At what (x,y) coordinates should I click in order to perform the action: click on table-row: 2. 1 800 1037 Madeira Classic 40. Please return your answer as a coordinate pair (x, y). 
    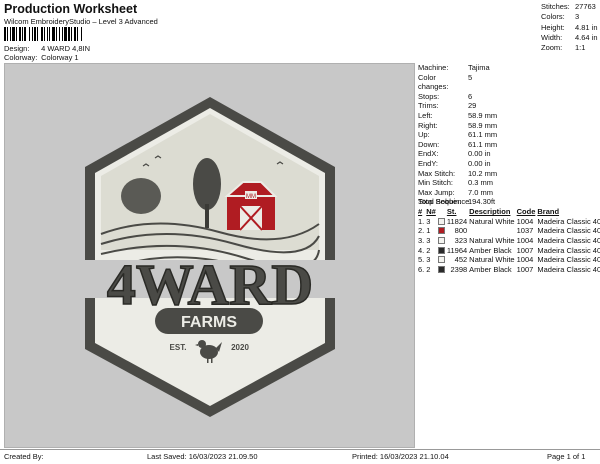
    Looking at the image, I should click on (509, 231).